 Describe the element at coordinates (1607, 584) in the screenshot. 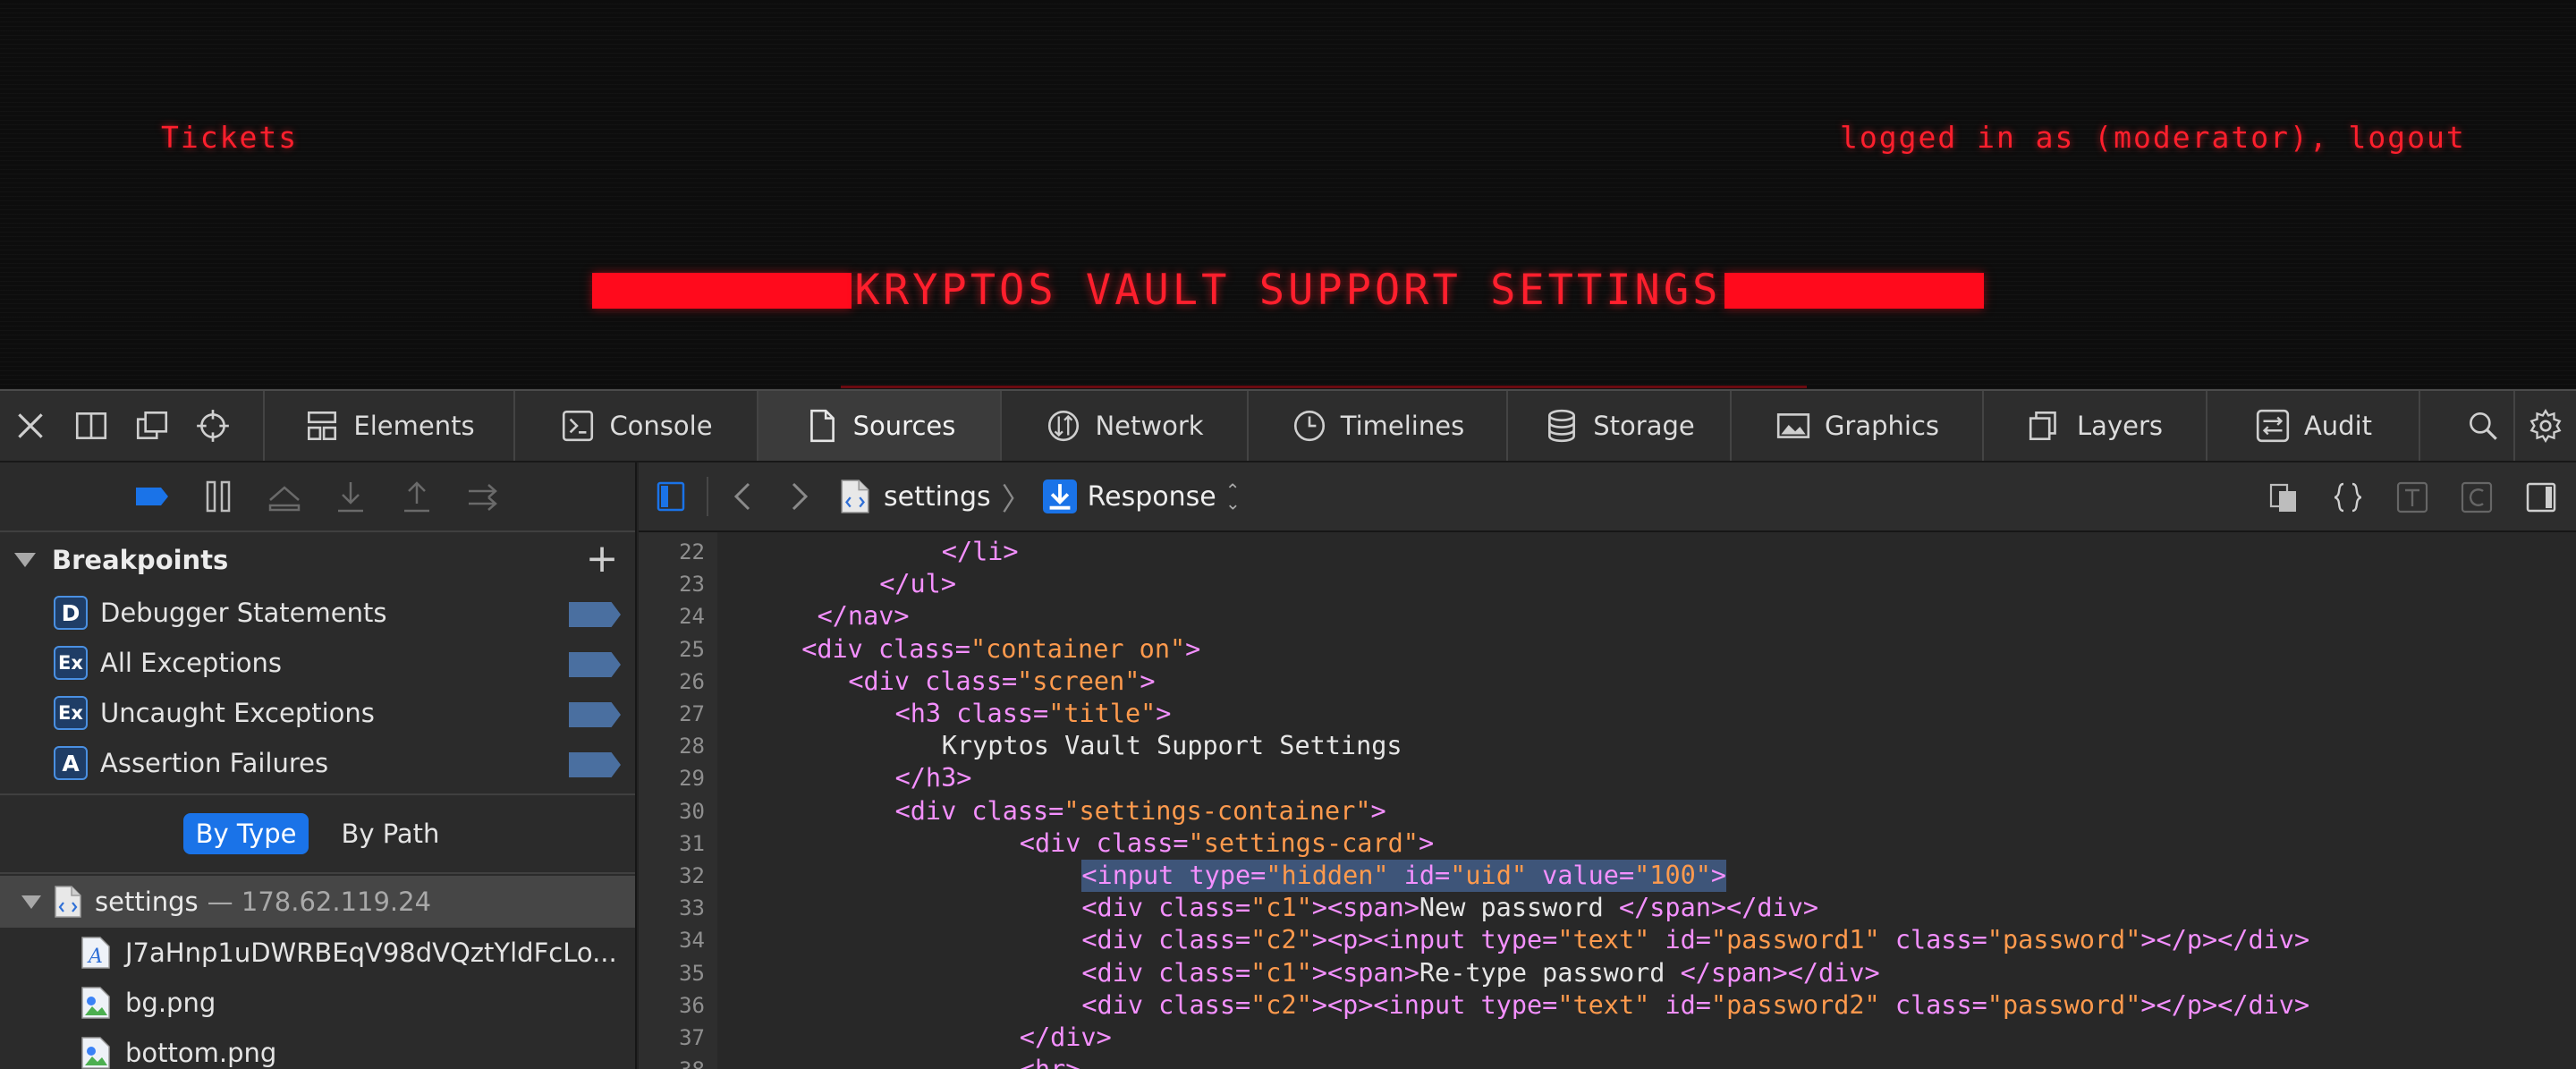

I see `code-line: 23 </ul>` at that location.